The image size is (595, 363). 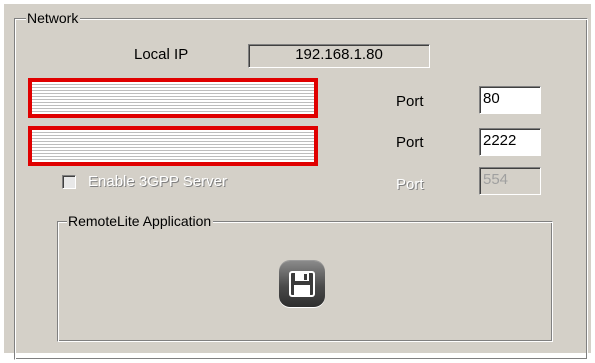 I want to click on enable-web-server-checkbox-redacted, so click(x=173, y=98).